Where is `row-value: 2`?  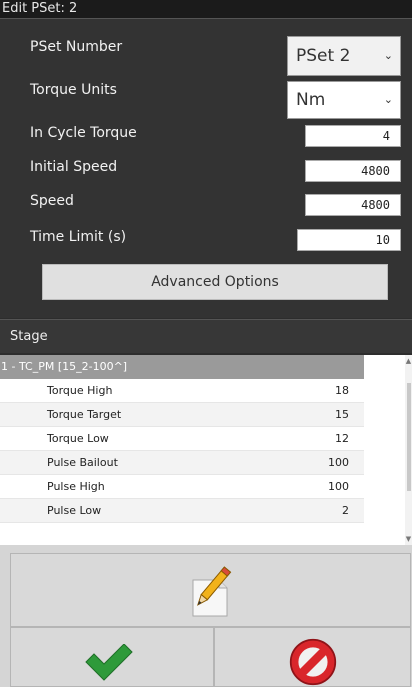
row-value: 2 is located at coordinates (345, 510).